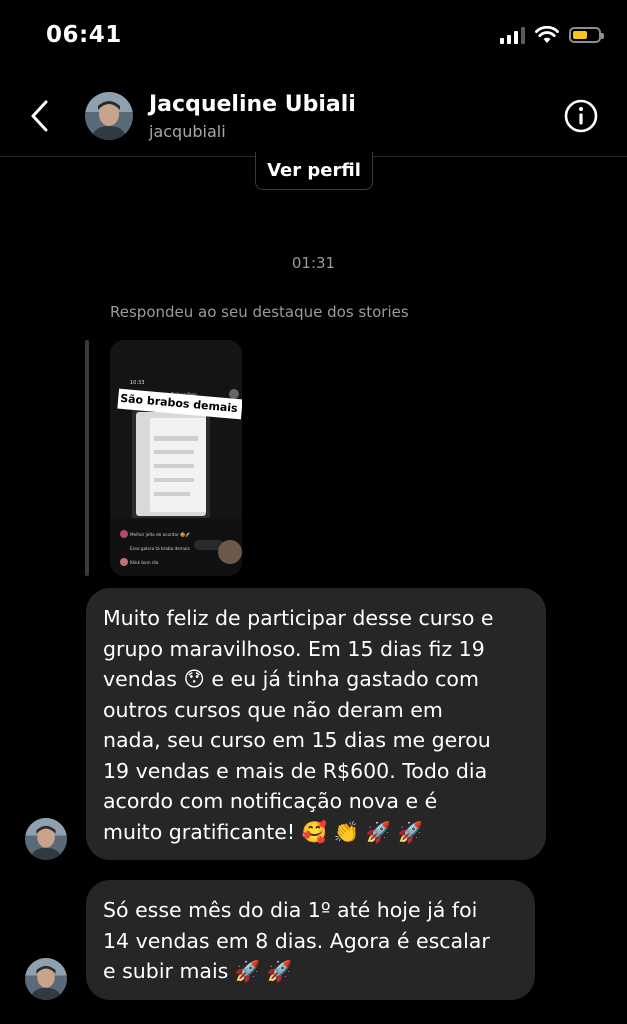 Image resolution: width=627 pixels, height=1024 pixels. Describe the element at coordinates (259, 312) in the screenshot. I see `story-reply-label: Respondeu ao seu destaque dos stories` at that location.